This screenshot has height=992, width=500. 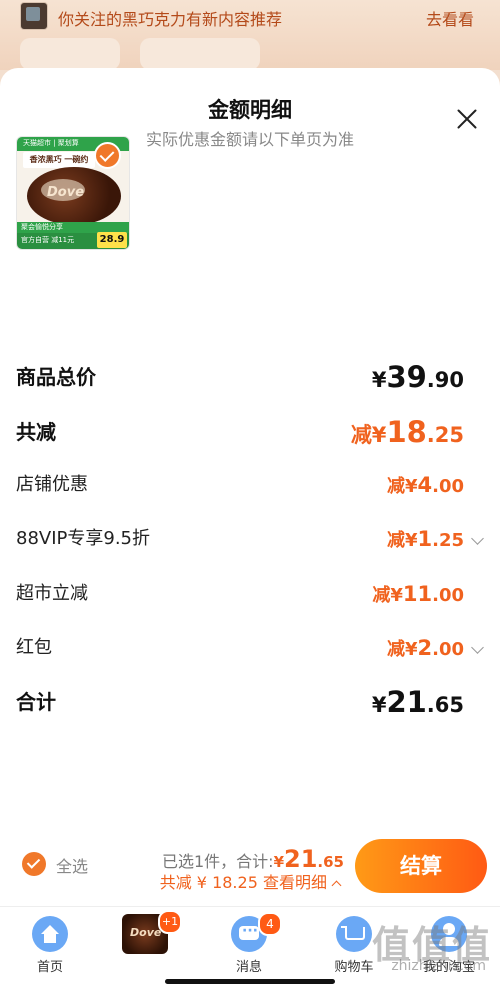 What do you see at coordinates (250, 702) in the screenshot?
I see `amount-row: 合计 ¥21.65` at bounding box center [250, 702].